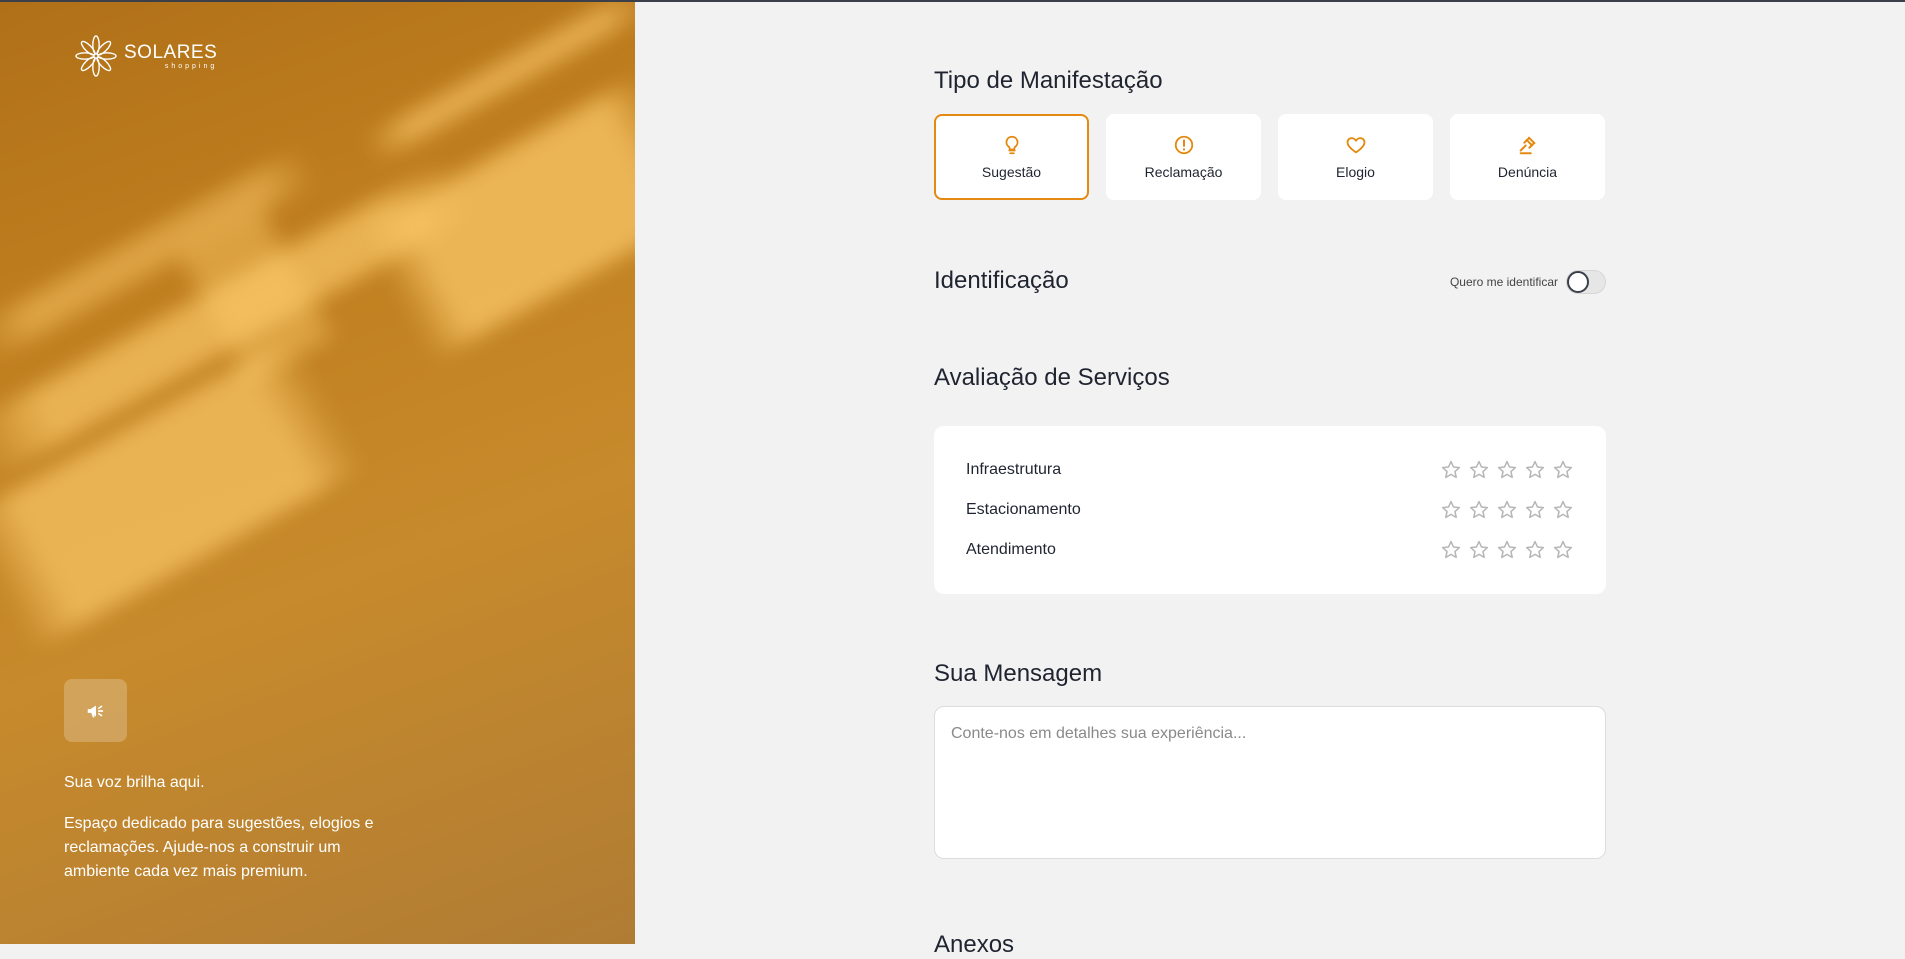 This screenshot has height=959, width=1905. What do you see at coordinates (1183, 172) in the screenshot?
I see `type-option-label: Reclamação` at bounding box center [1183, 172].